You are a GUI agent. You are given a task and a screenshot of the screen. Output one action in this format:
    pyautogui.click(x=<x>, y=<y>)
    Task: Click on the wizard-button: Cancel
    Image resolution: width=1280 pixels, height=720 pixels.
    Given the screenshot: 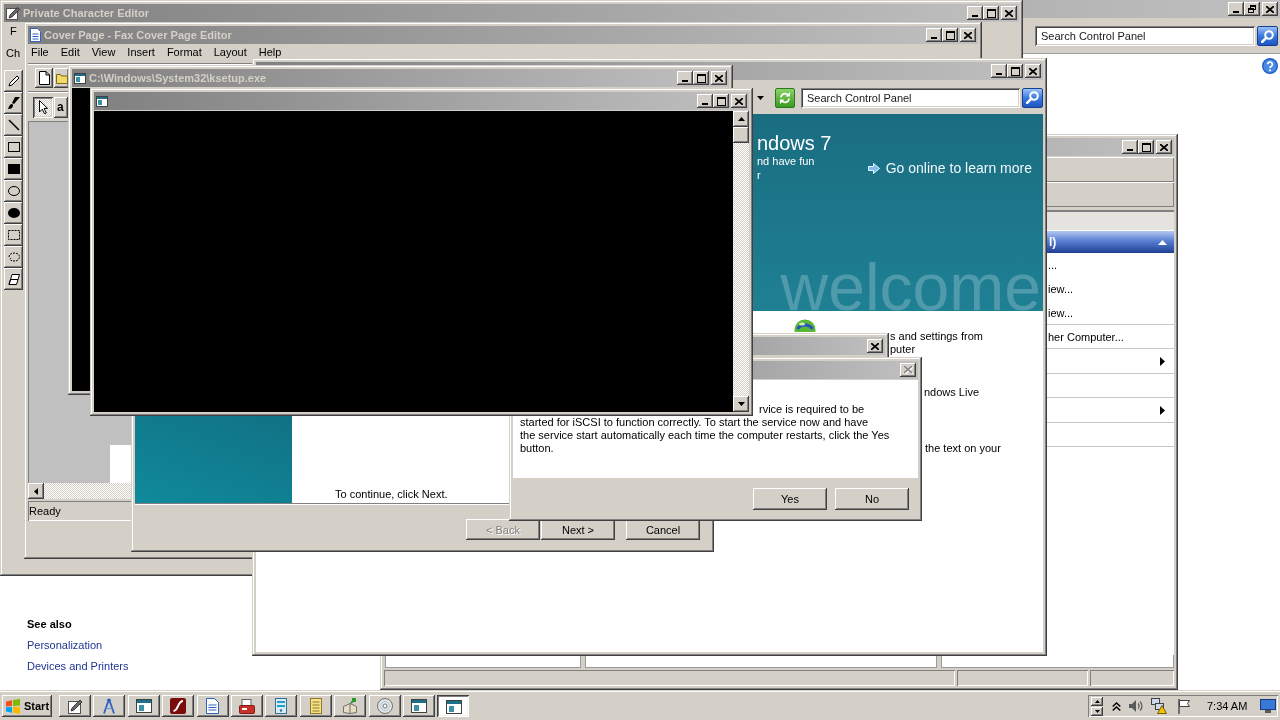 What is the action you would take?
    pyautogui.click(x=663, y=529)
    